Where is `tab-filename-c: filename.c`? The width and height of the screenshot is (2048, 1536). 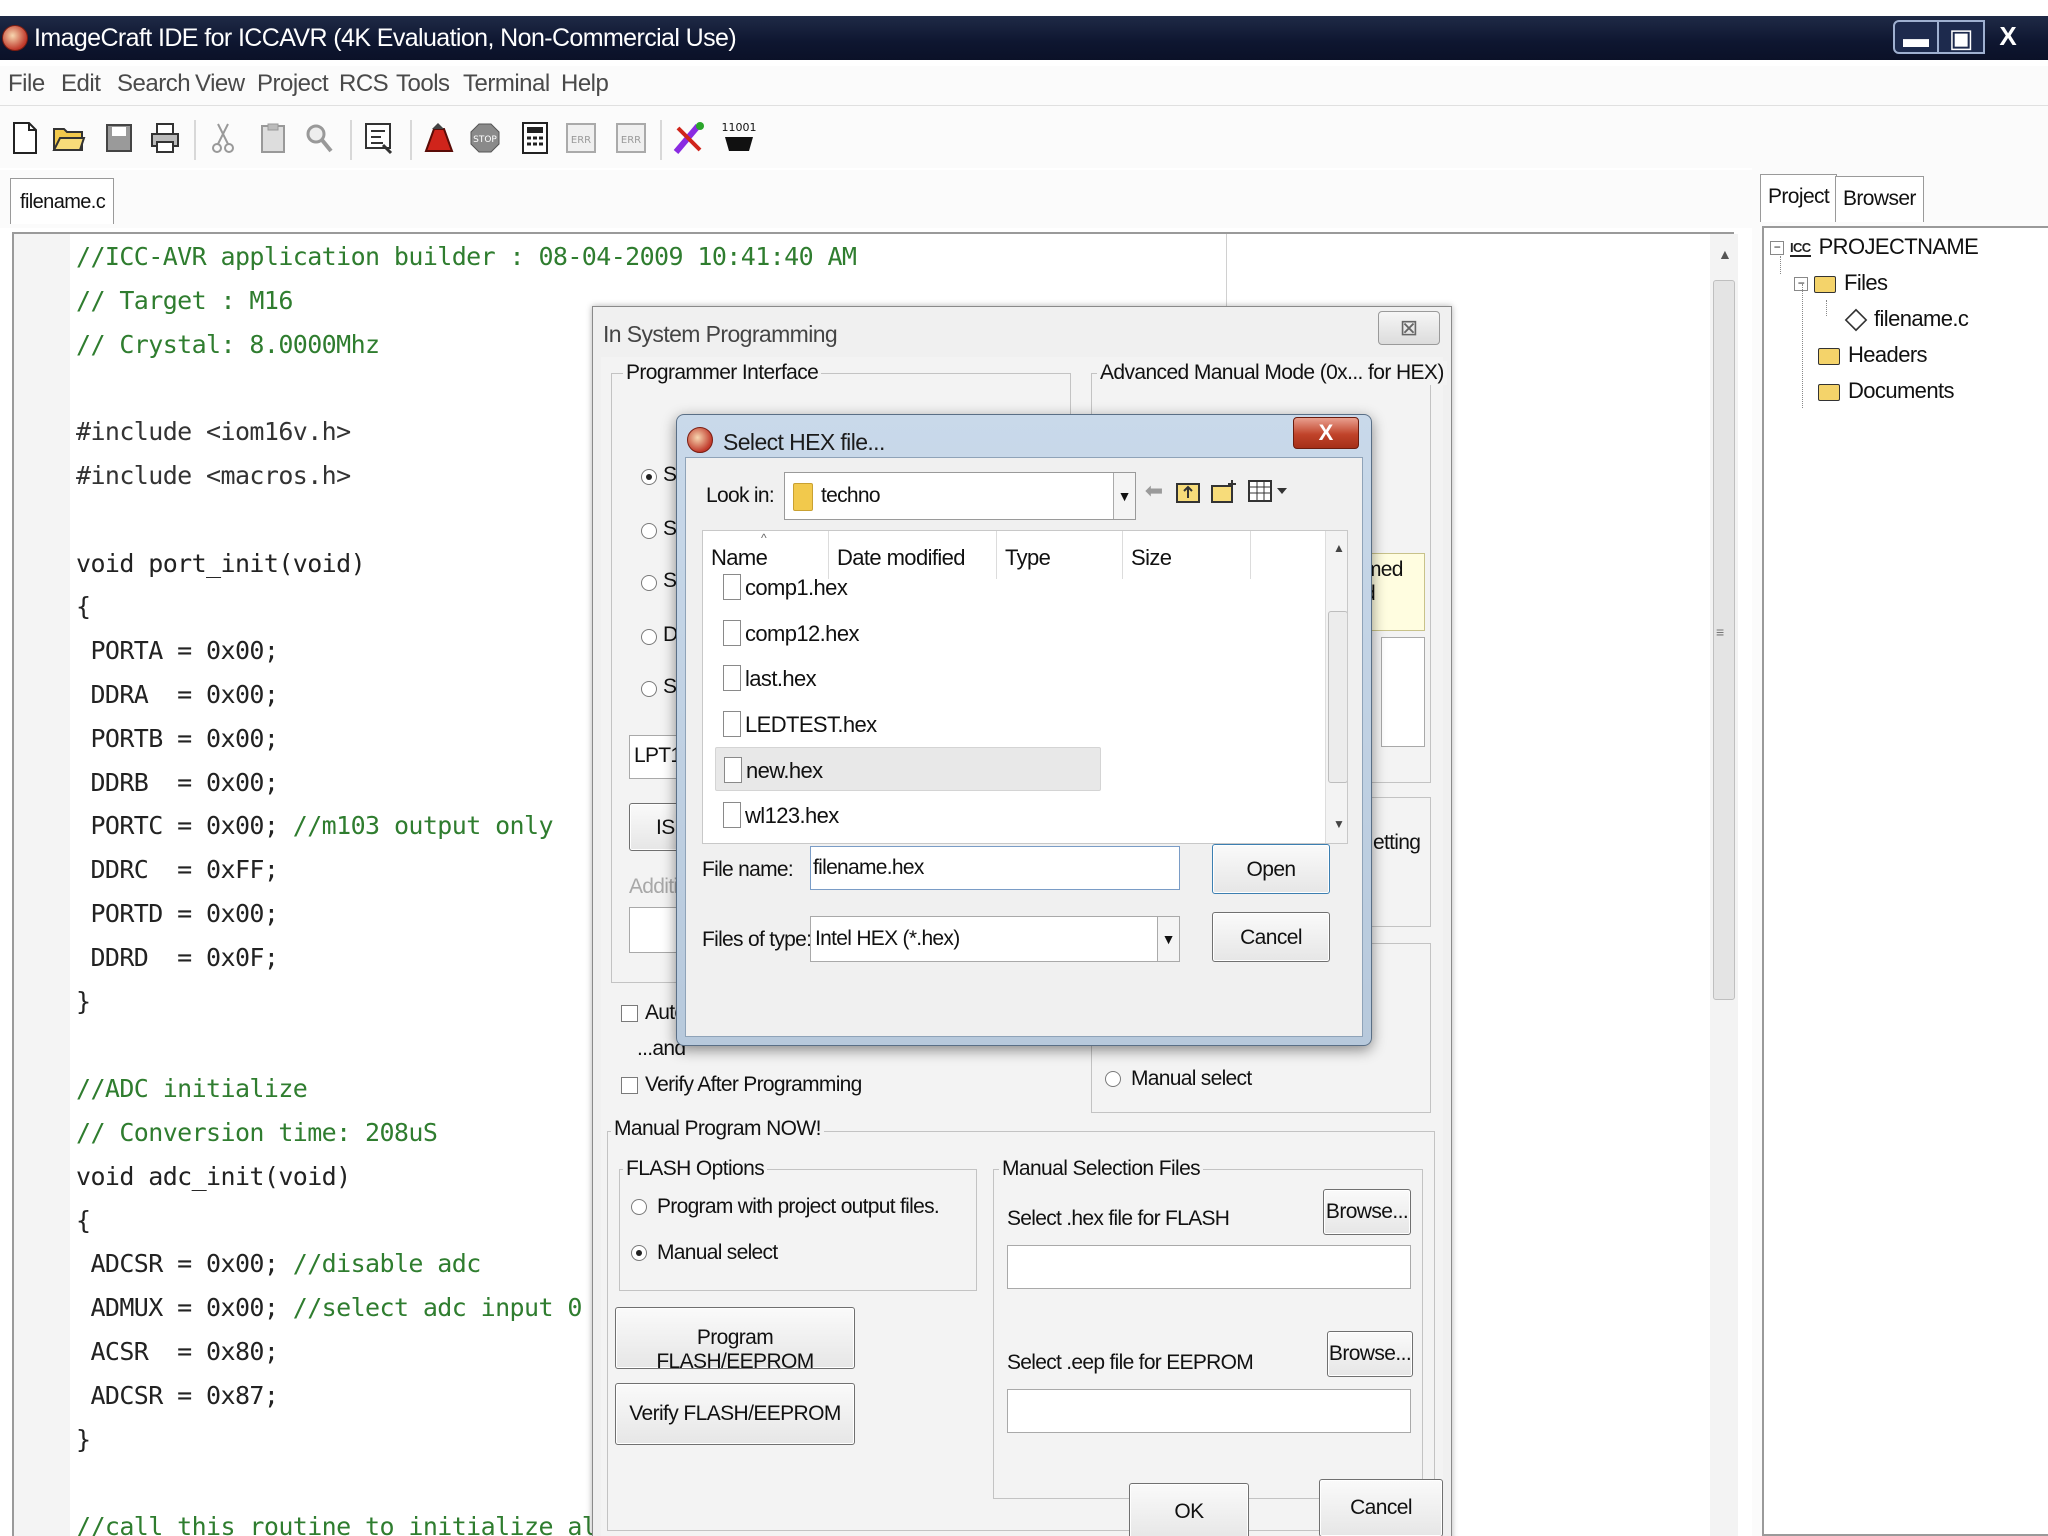
tab-filename-c: filename.c is located at coordinates (62, 201).